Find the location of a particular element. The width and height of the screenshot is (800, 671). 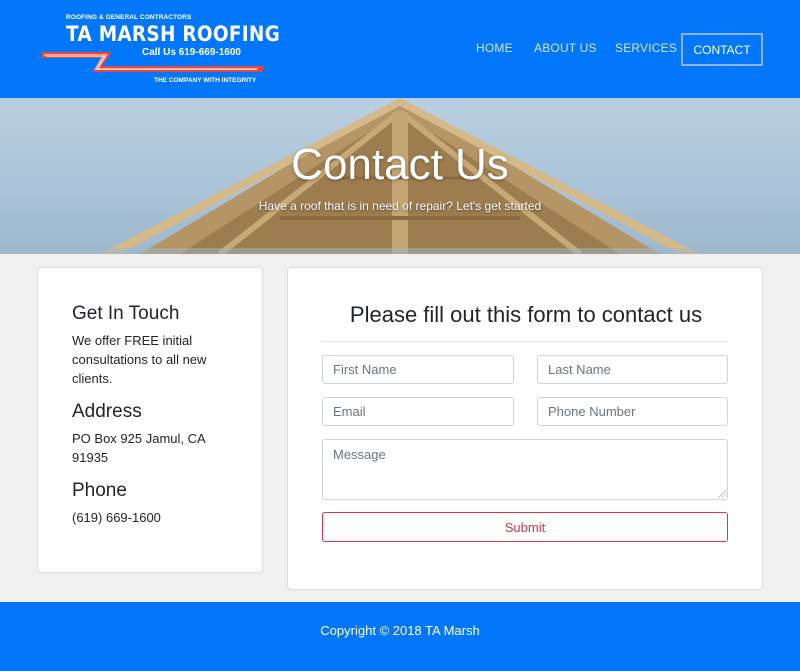

nav-about-link: ABOUT US is located at coordinates (565, 48).